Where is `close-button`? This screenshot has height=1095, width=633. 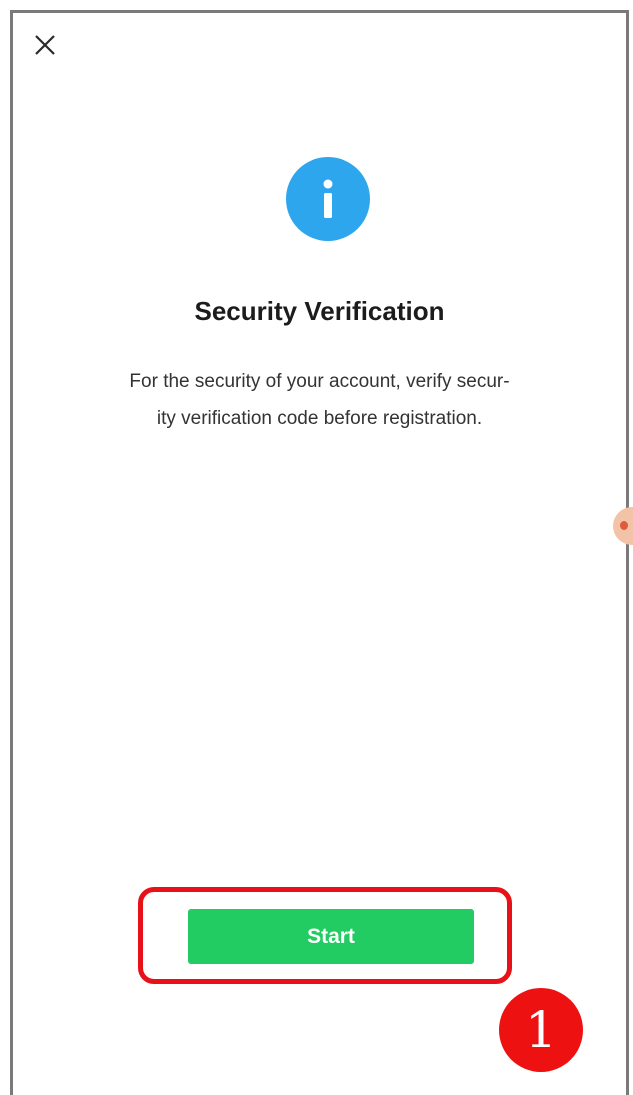
close-button is located at coordinates (45, 45).